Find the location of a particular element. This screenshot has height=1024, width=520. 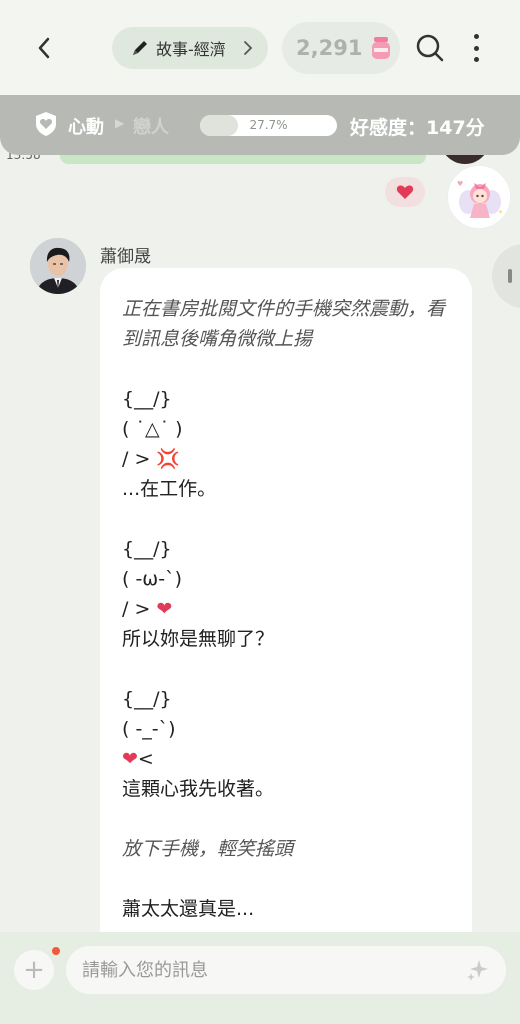

character-avatar is located at coordinates (58, 266).